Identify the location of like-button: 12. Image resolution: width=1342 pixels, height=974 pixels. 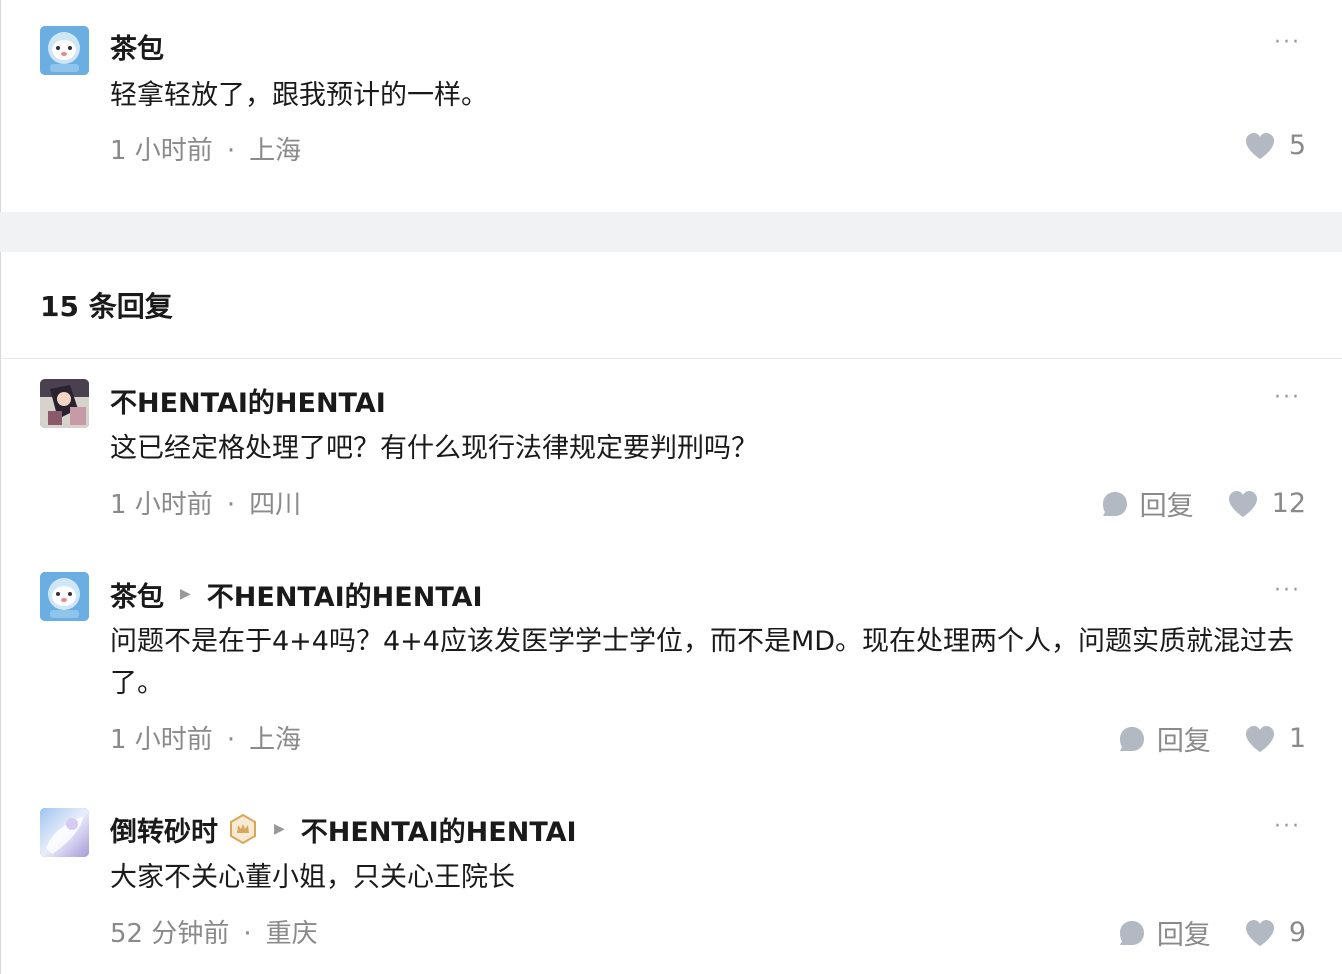
(1267, 503).